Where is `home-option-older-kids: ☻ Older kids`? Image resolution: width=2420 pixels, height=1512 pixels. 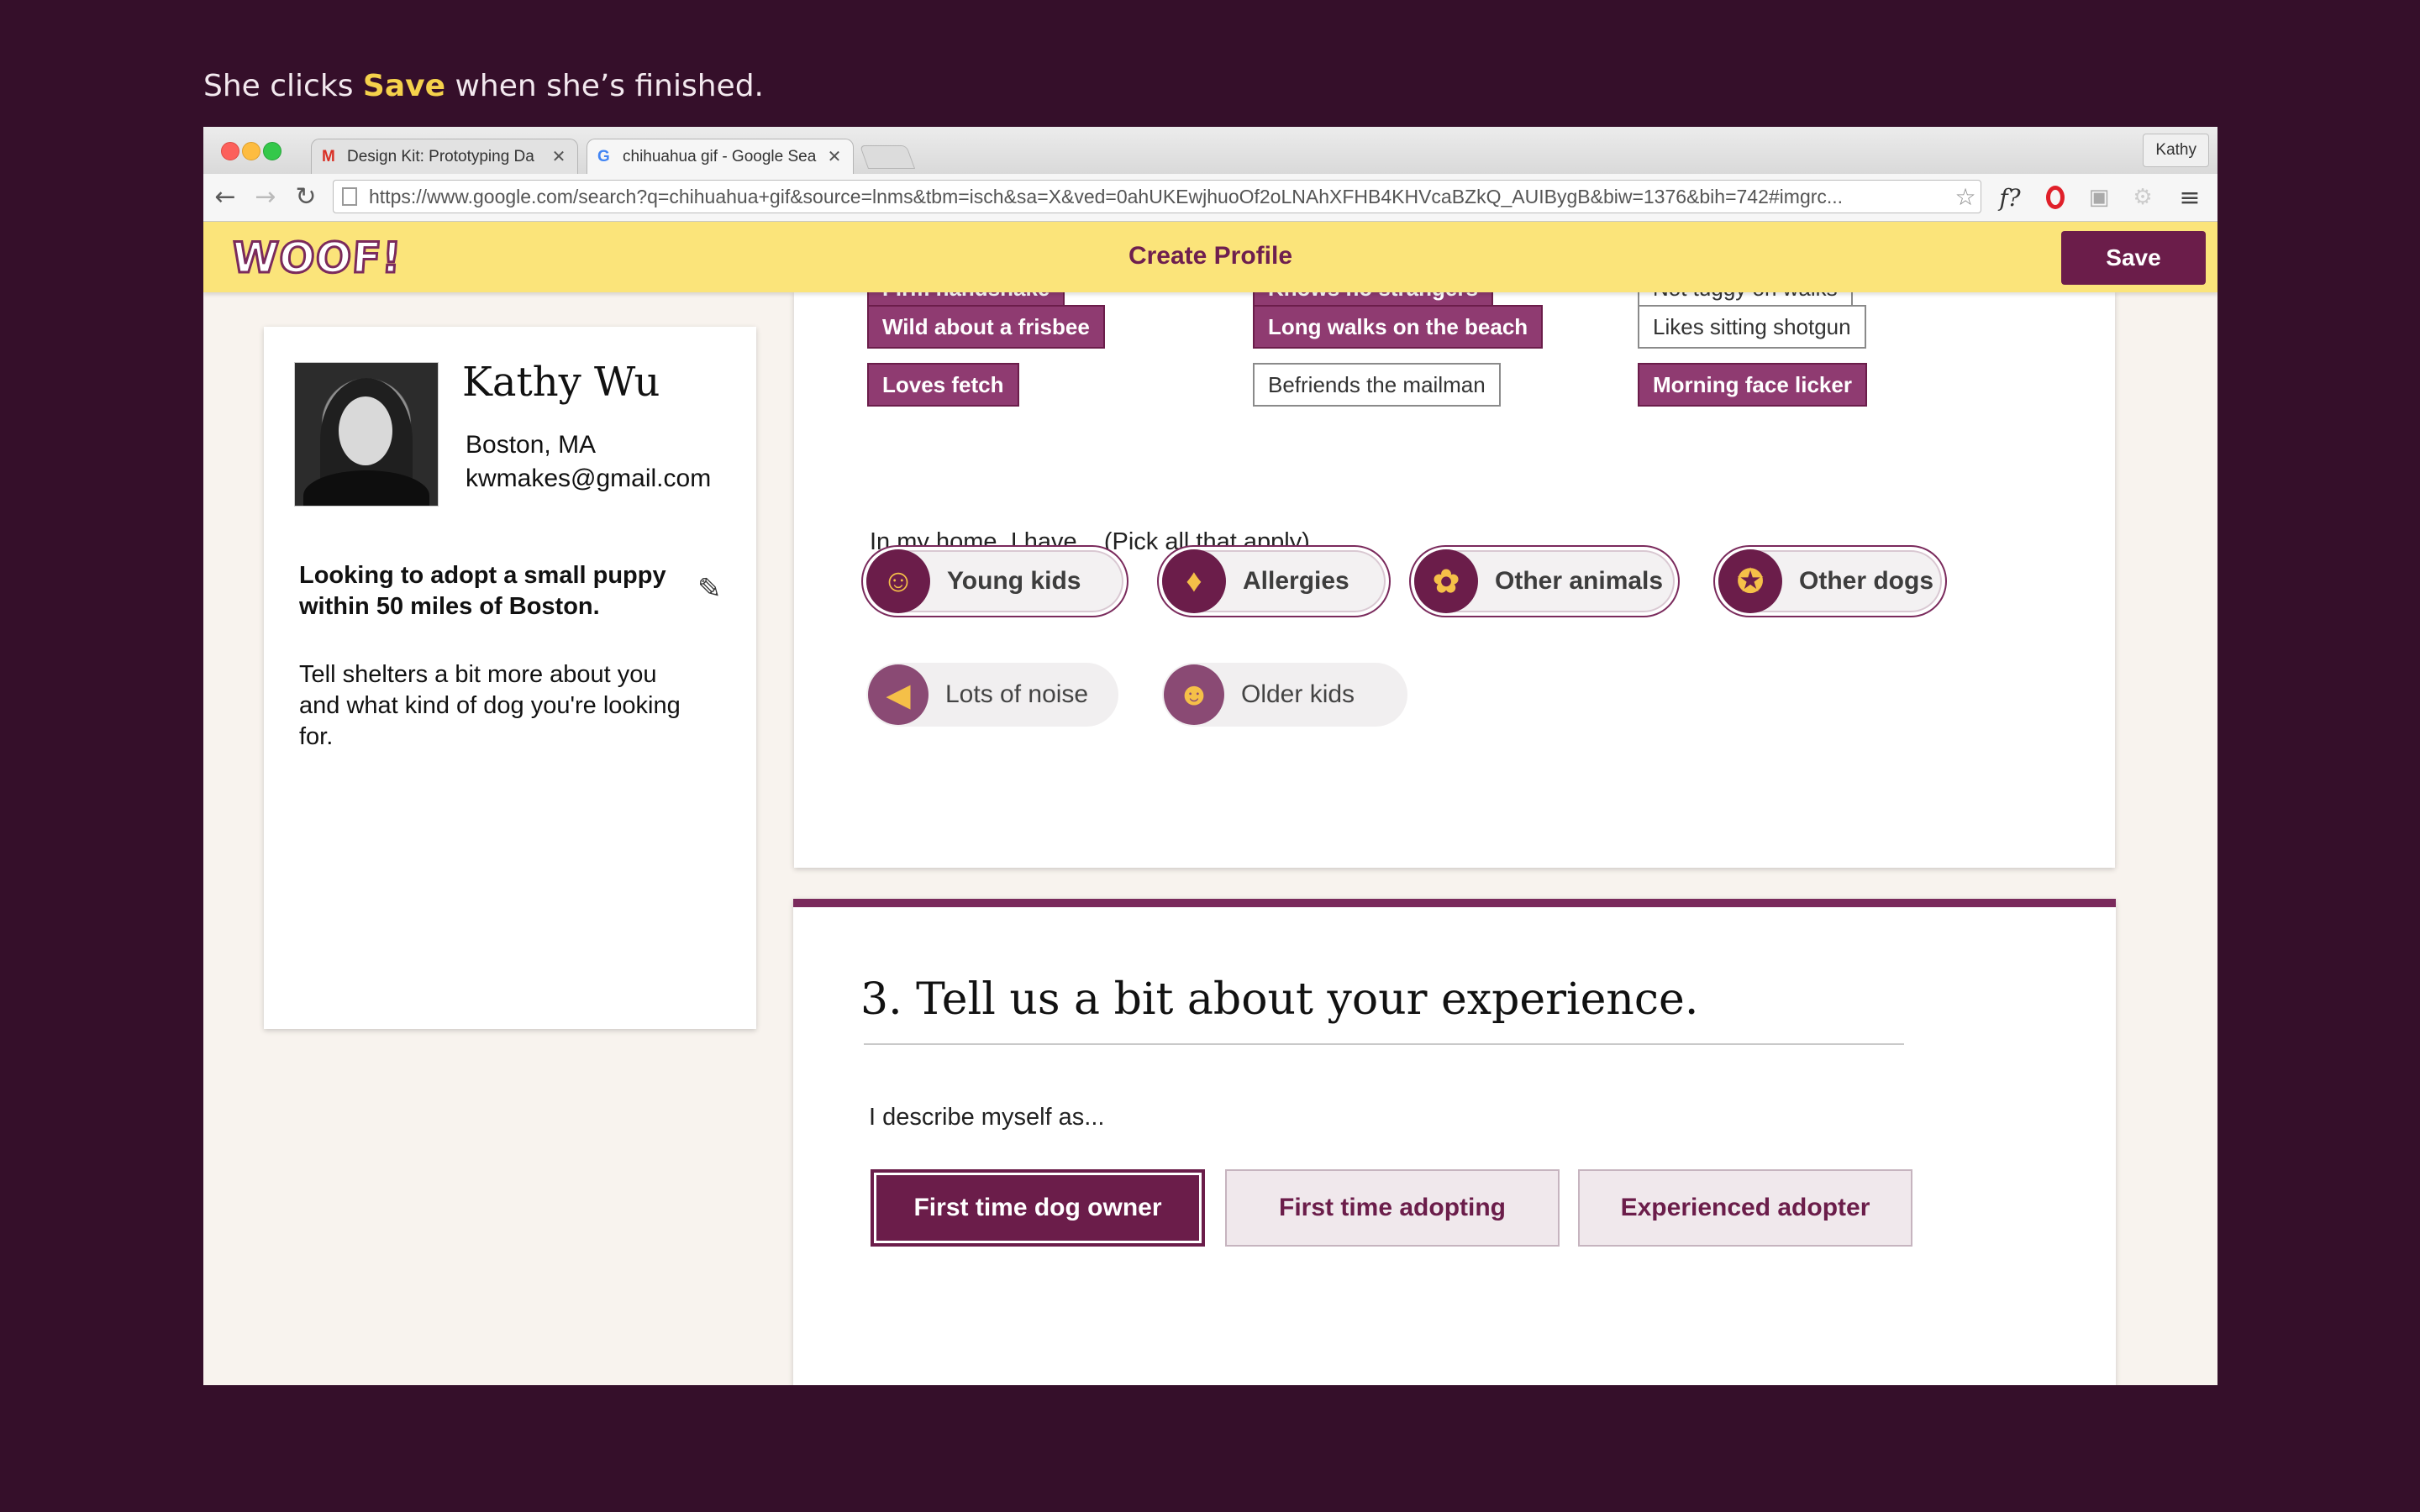
home-option-older-kids: ☻ Older kids is located at coordinates (1285, 695).